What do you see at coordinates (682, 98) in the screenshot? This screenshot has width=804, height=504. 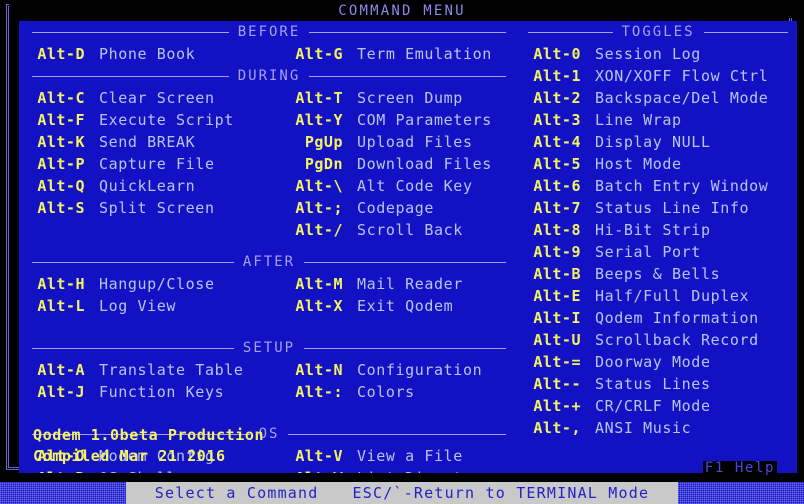 I see `menu-label: Backspace/Del Mode` at bounding box center [682, 98].